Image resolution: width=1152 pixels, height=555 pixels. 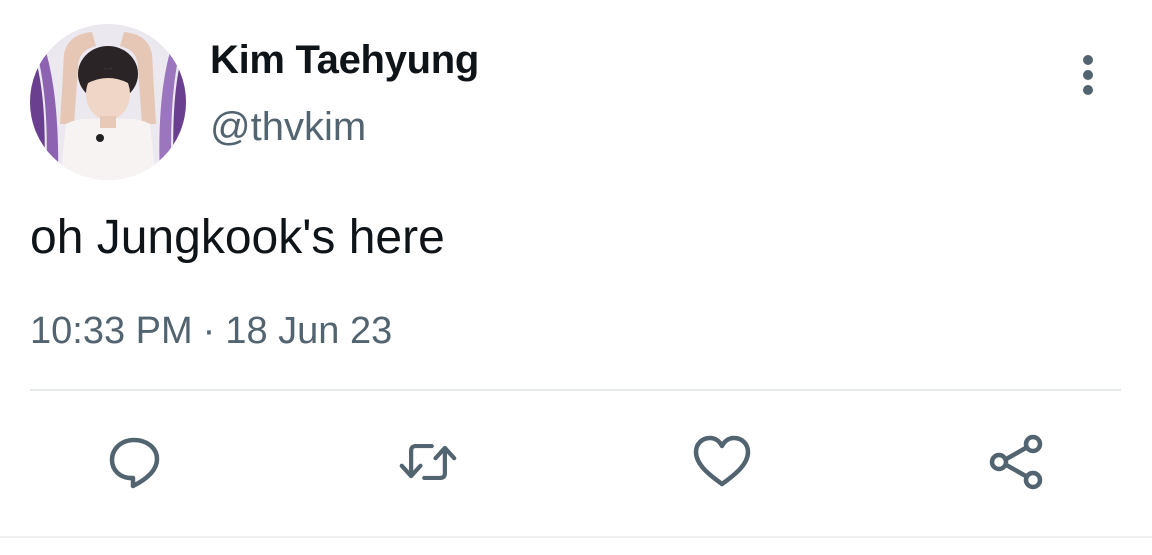 I want to click on heart-icon, so click(x=722, y=461).